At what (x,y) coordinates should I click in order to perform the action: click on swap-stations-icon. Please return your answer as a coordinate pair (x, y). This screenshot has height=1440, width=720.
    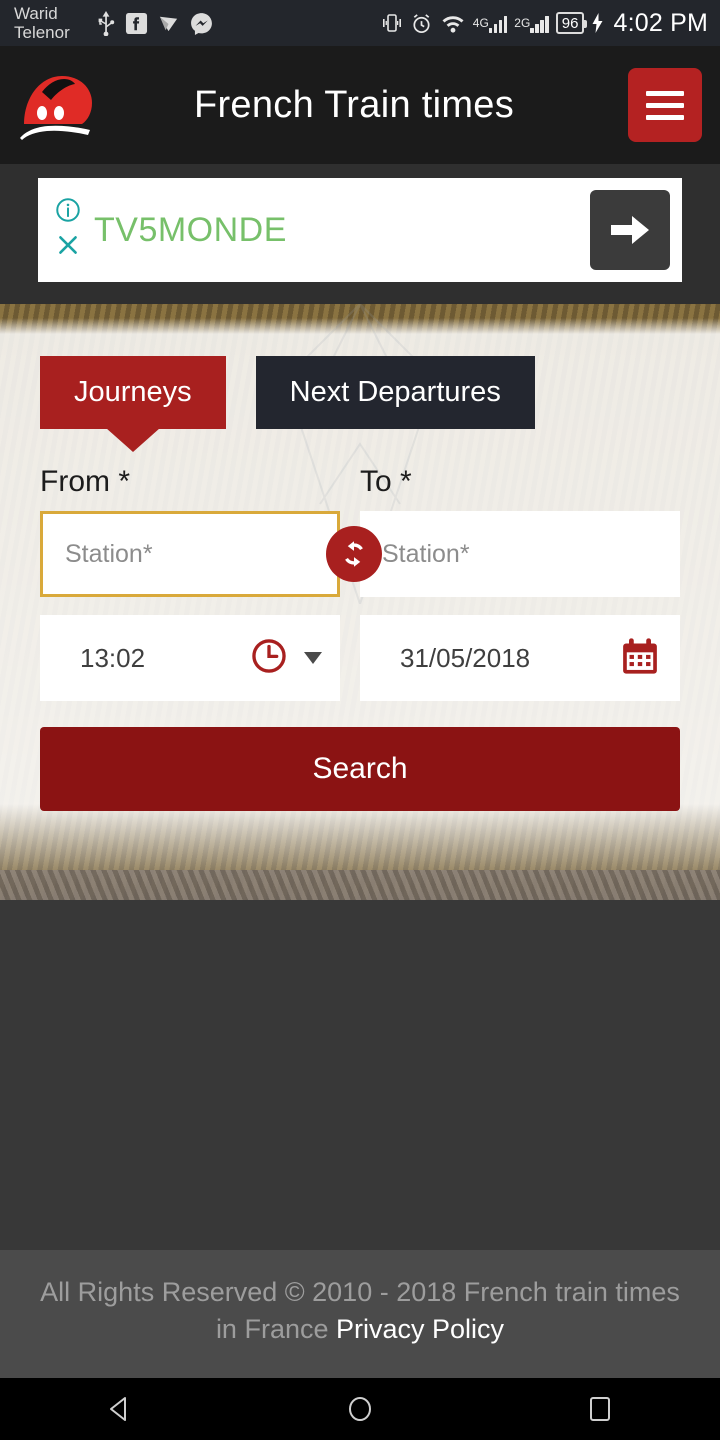
    Looking at the image, I should click on (354, 554).